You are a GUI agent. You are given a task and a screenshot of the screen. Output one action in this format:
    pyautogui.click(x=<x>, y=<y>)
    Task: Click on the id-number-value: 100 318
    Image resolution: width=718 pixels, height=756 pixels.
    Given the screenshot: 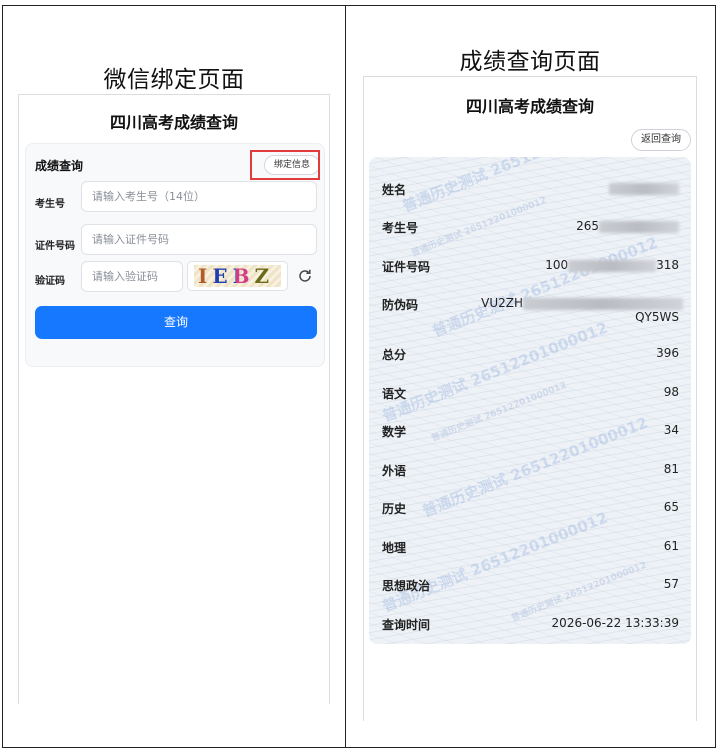 What is the action you would take?
    pyautogui.click(x=612, y=265)
    